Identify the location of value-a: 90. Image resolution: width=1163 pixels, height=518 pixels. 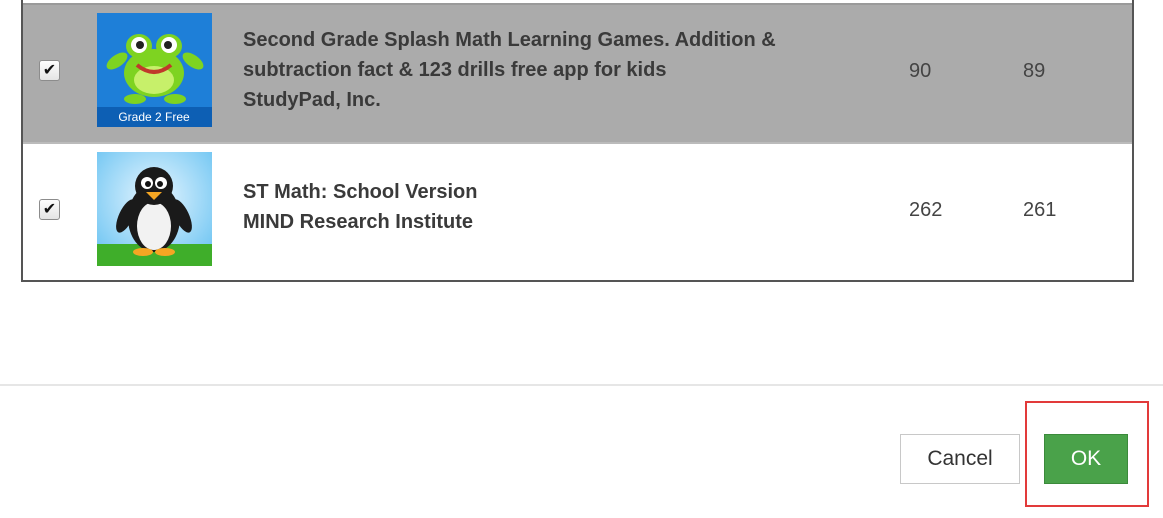
(920, 71).